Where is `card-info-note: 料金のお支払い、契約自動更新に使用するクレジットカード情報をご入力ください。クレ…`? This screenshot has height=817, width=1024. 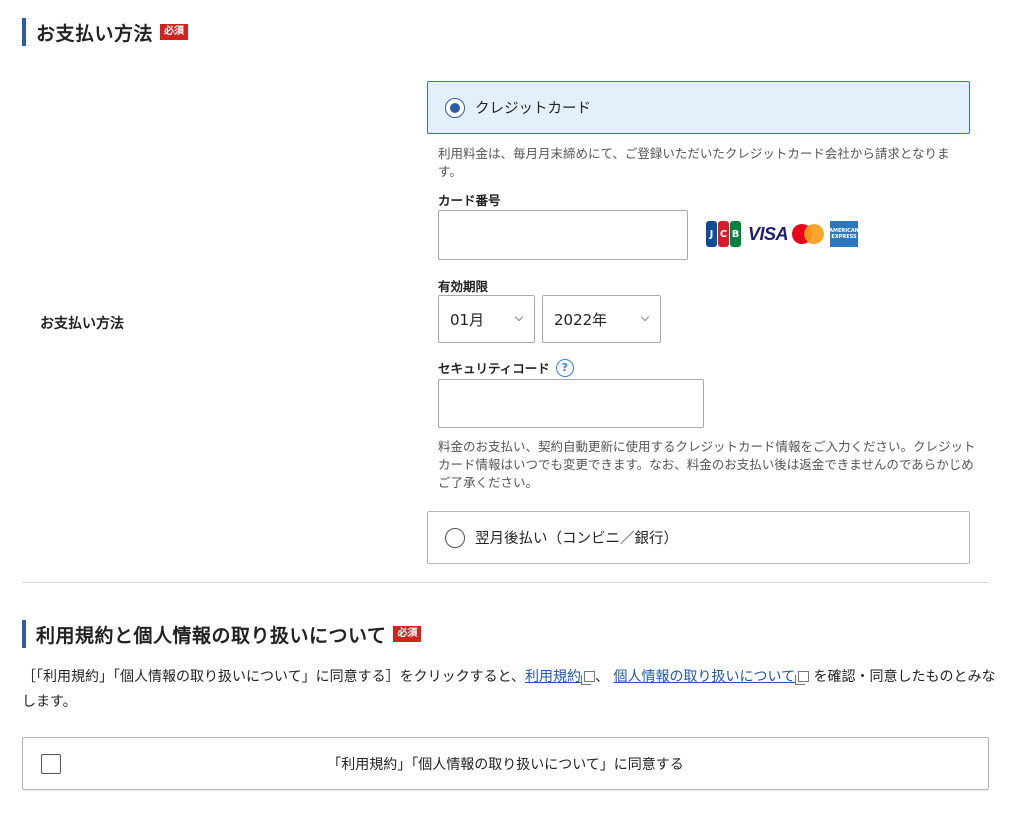
card-info-note: 料金のお支払い、契約自動更新に使用するクレジットカード情報をご入力ください。クレ… is located at coordinates (707, 464).